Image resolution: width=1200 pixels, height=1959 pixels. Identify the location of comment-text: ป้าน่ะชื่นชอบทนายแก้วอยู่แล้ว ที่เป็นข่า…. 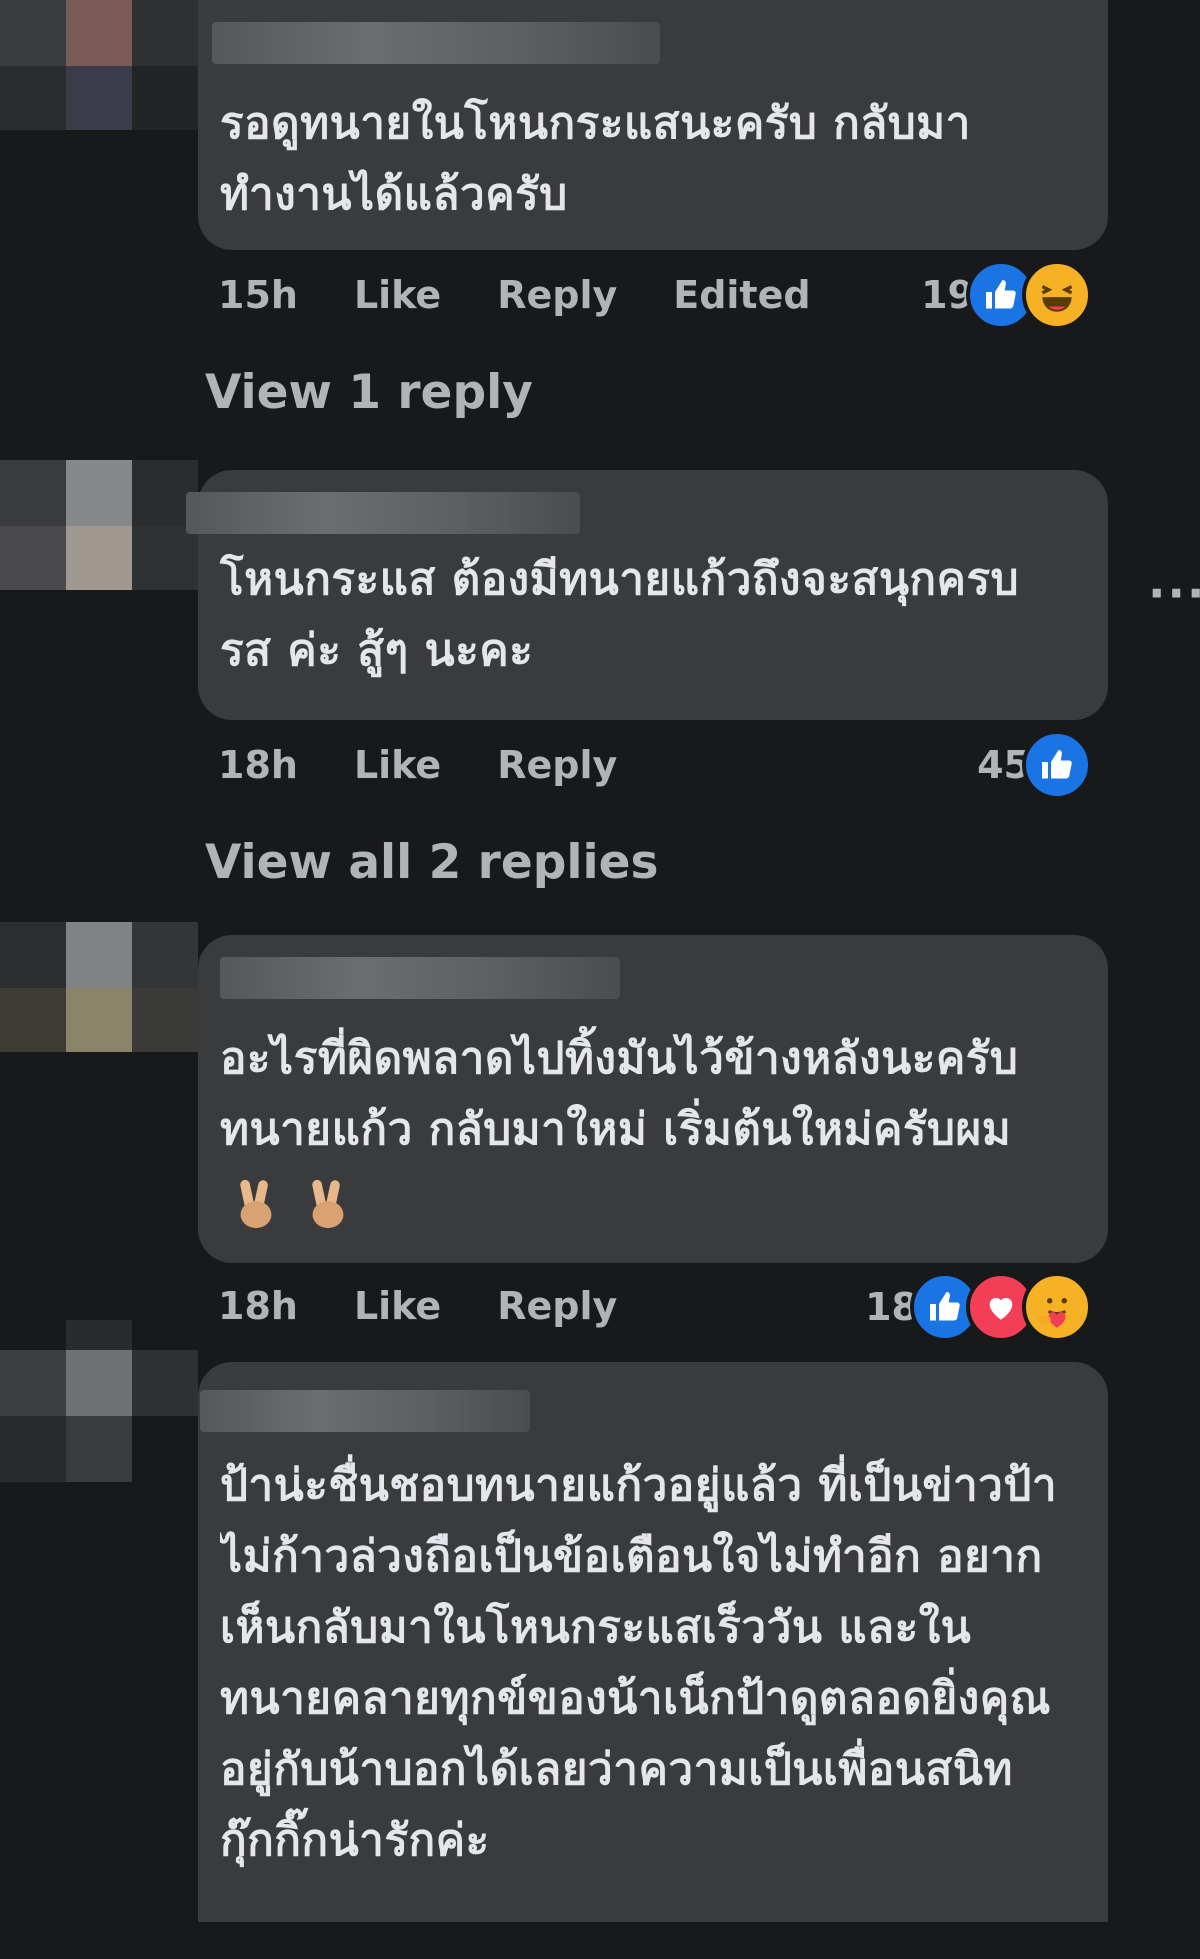
(639, 1663).